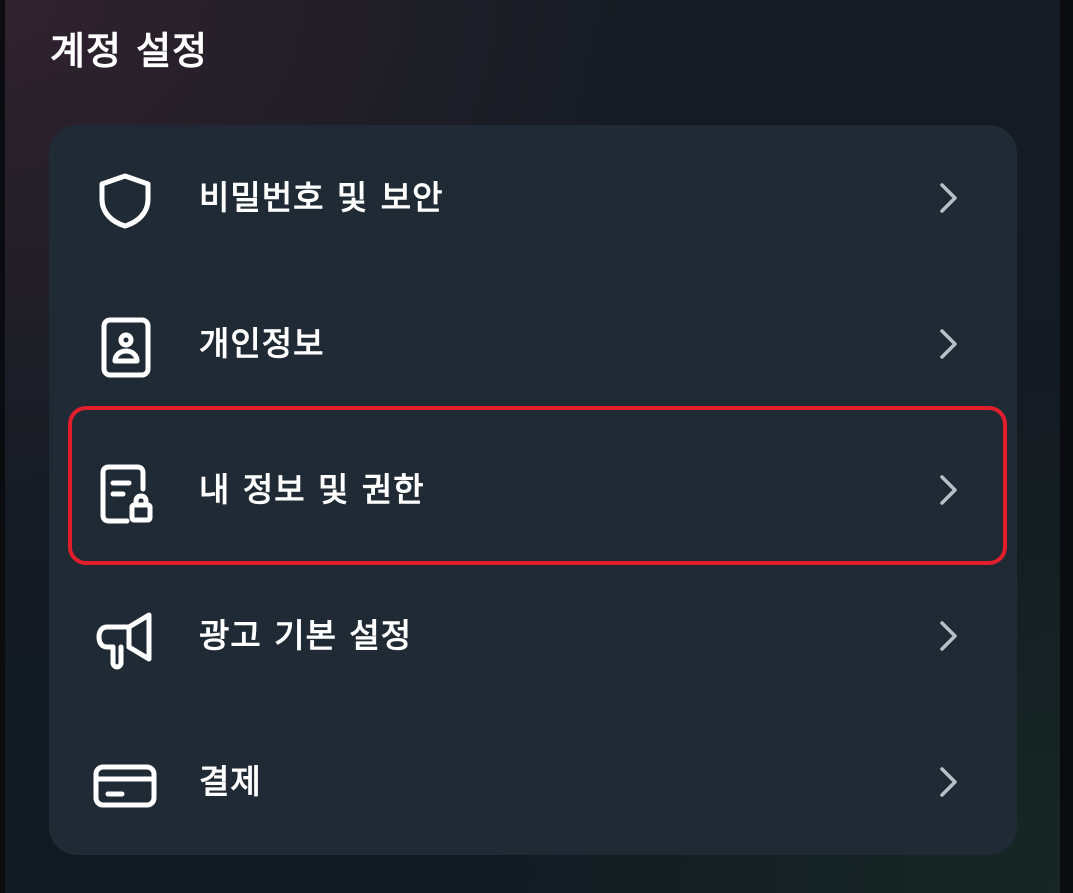 The width and height of the screenshot is (1073, 893). Describe the element at coordinates (312, 489) in the screenshot. I see `menu-item-label: 내 정보 및 권한` at that location.